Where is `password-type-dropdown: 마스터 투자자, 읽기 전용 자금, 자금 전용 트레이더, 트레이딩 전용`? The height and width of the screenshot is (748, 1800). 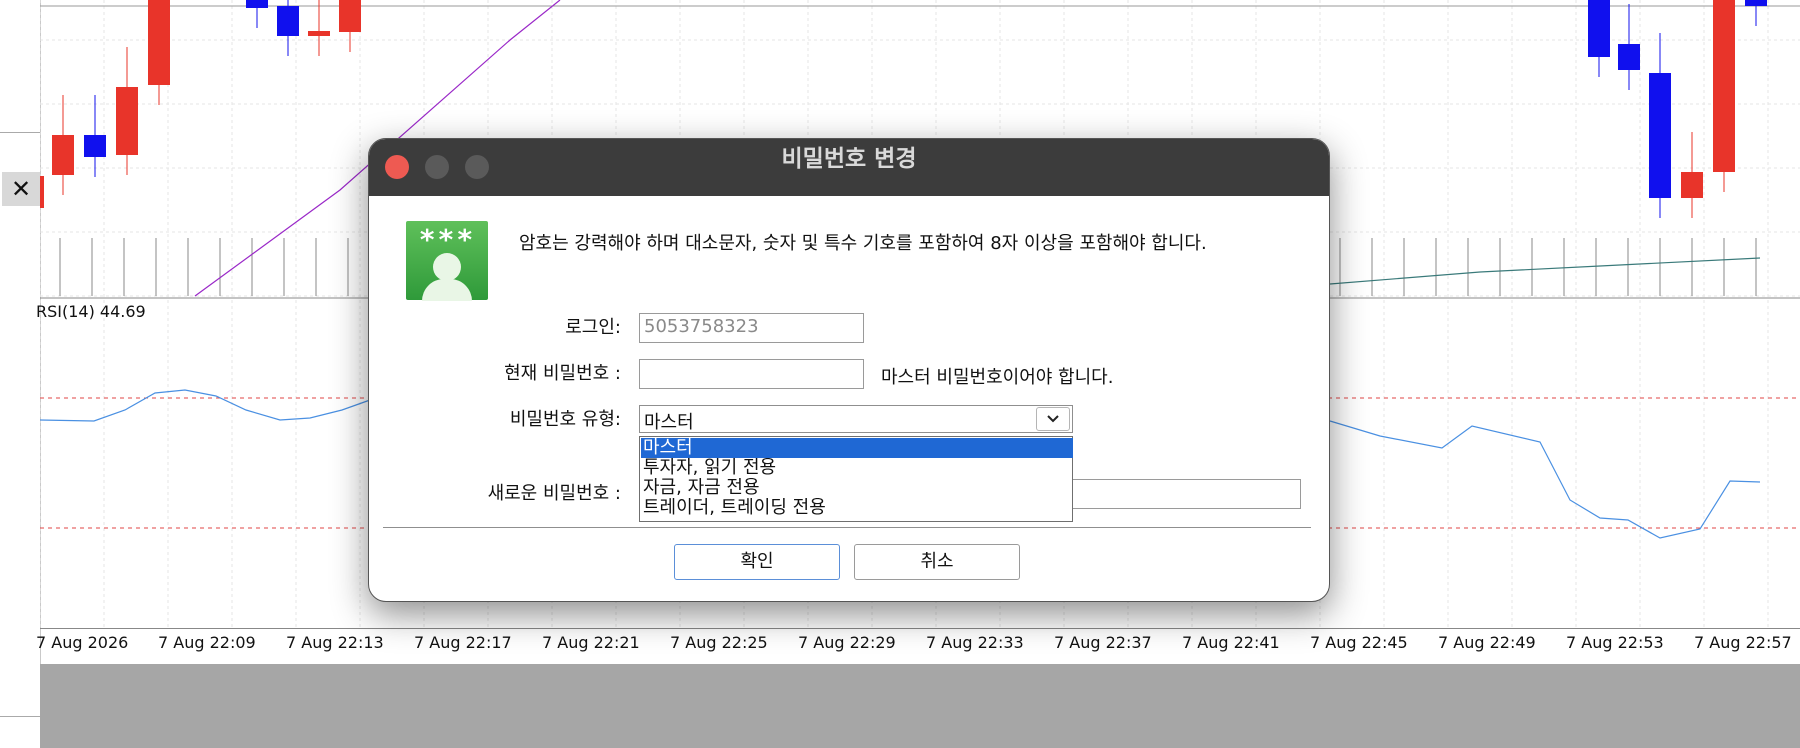 password-type-dropdown: 마스터 투자자, 읽기 전용 자금, 자금 전용 트레이더, 트레이딩 전용 is located at coordinates (856, 479).